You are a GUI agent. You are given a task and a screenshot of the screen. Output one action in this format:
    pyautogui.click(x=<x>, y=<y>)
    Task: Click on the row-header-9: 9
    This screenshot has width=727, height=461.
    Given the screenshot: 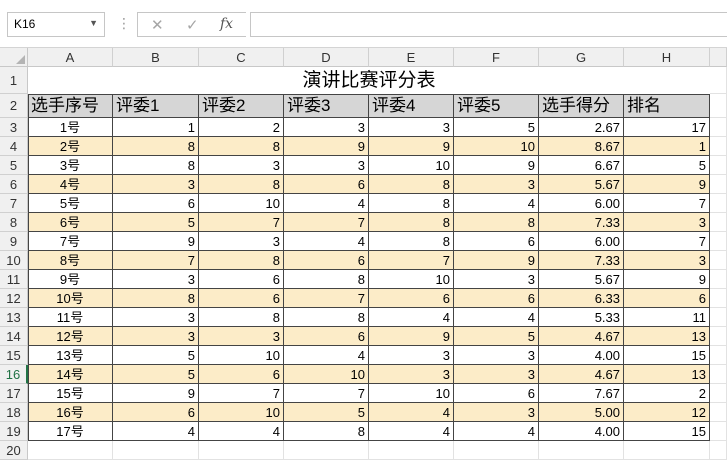 What is the action you would take?
    pyautogui.click(x=14, y=241)
    